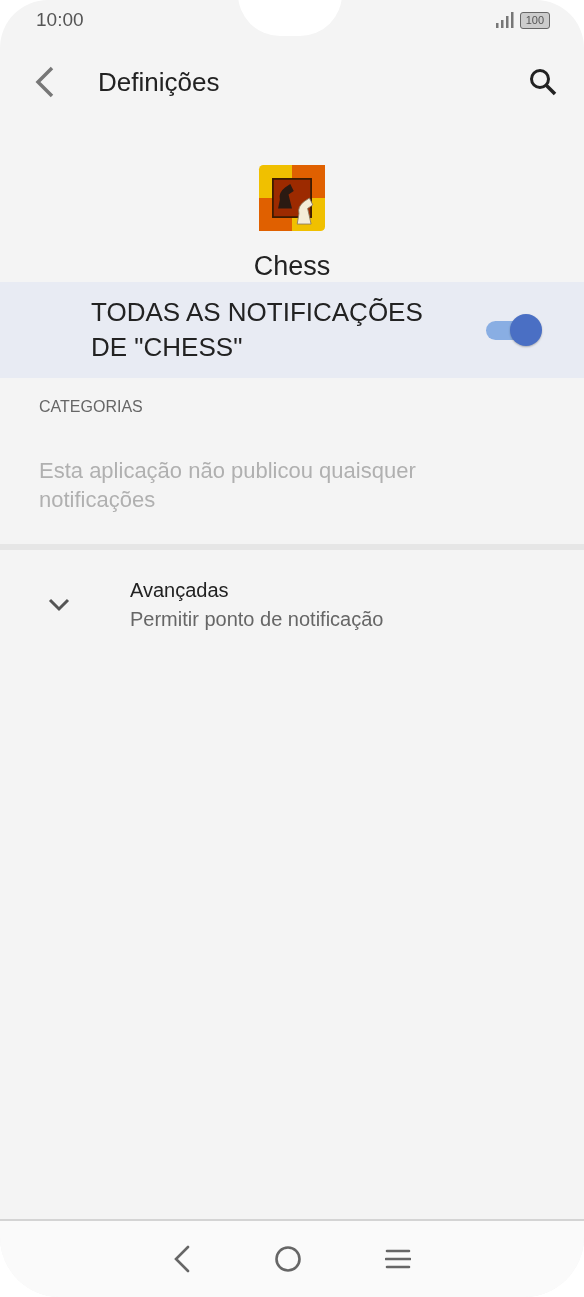 Image resolution: width=584 pixels, height=1297 pixels. What do you see at coordinates (91, 407) in the screenshot?
I see `section-header: CATEGORIAS` at bounding box center [91, 407].